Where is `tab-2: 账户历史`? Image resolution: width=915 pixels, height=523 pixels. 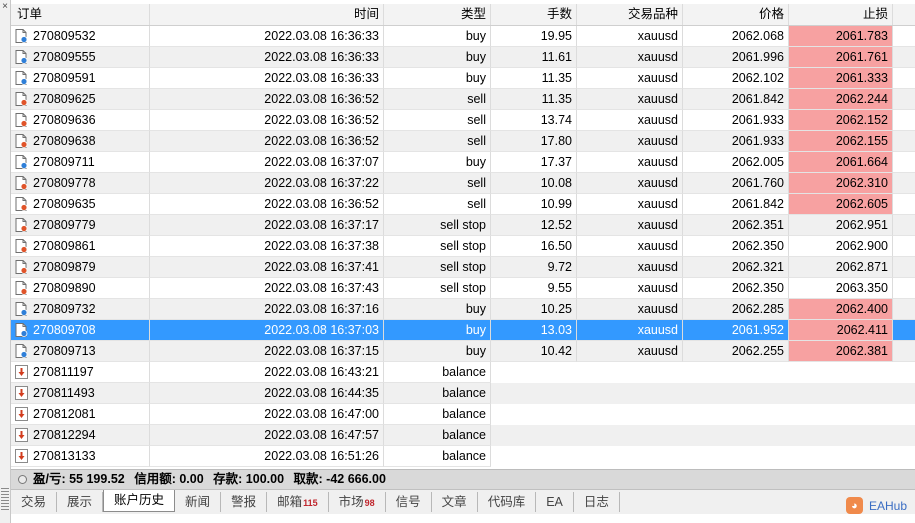
tab-2: 账户历史 is located at coordinates (139, 501).